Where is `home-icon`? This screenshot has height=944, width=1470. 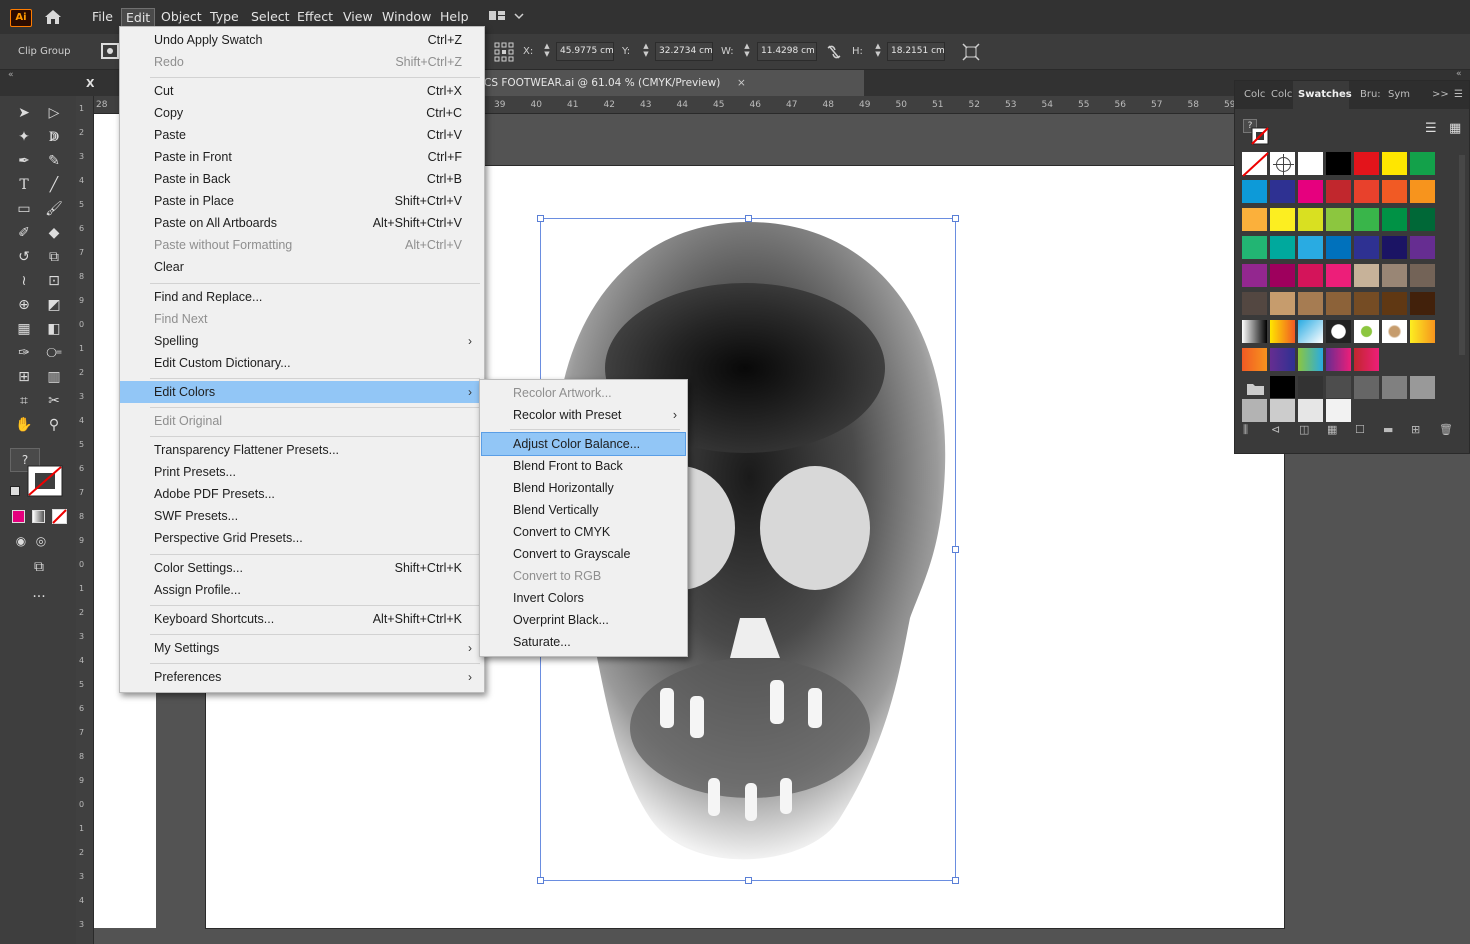 home-icon is located at coordinates (53, 17).